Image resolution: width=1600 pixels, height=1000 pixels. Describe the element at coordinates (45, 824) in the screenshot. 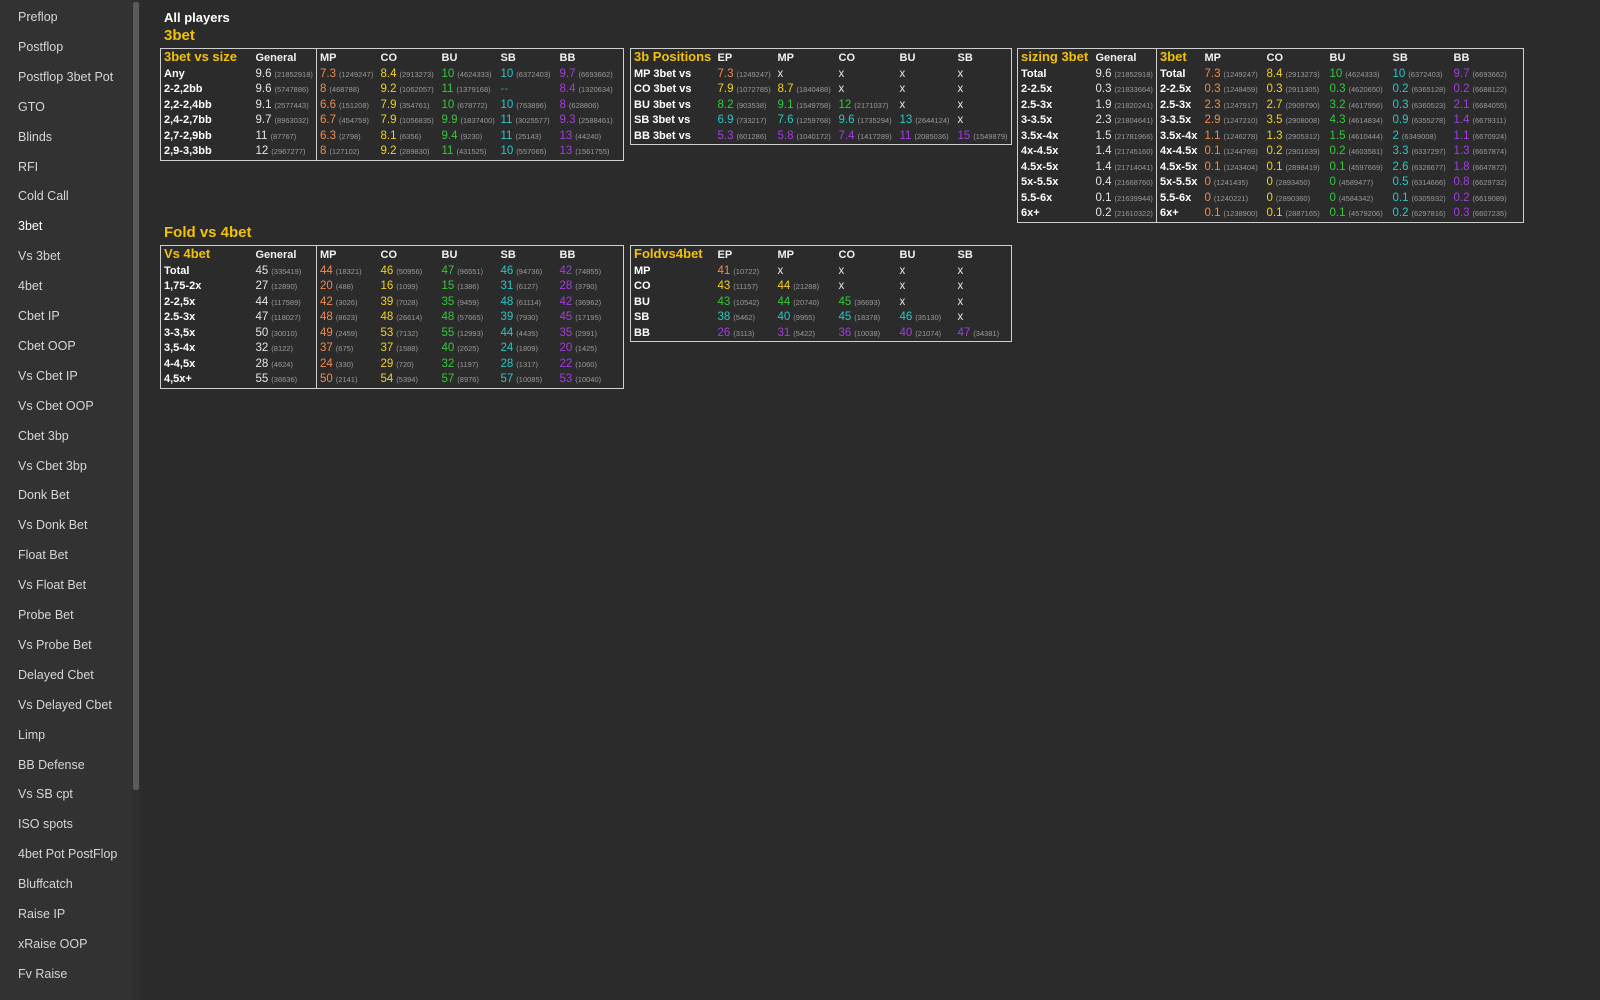

I see `sidebar-item-iso-spots: ISO spots` at that location.